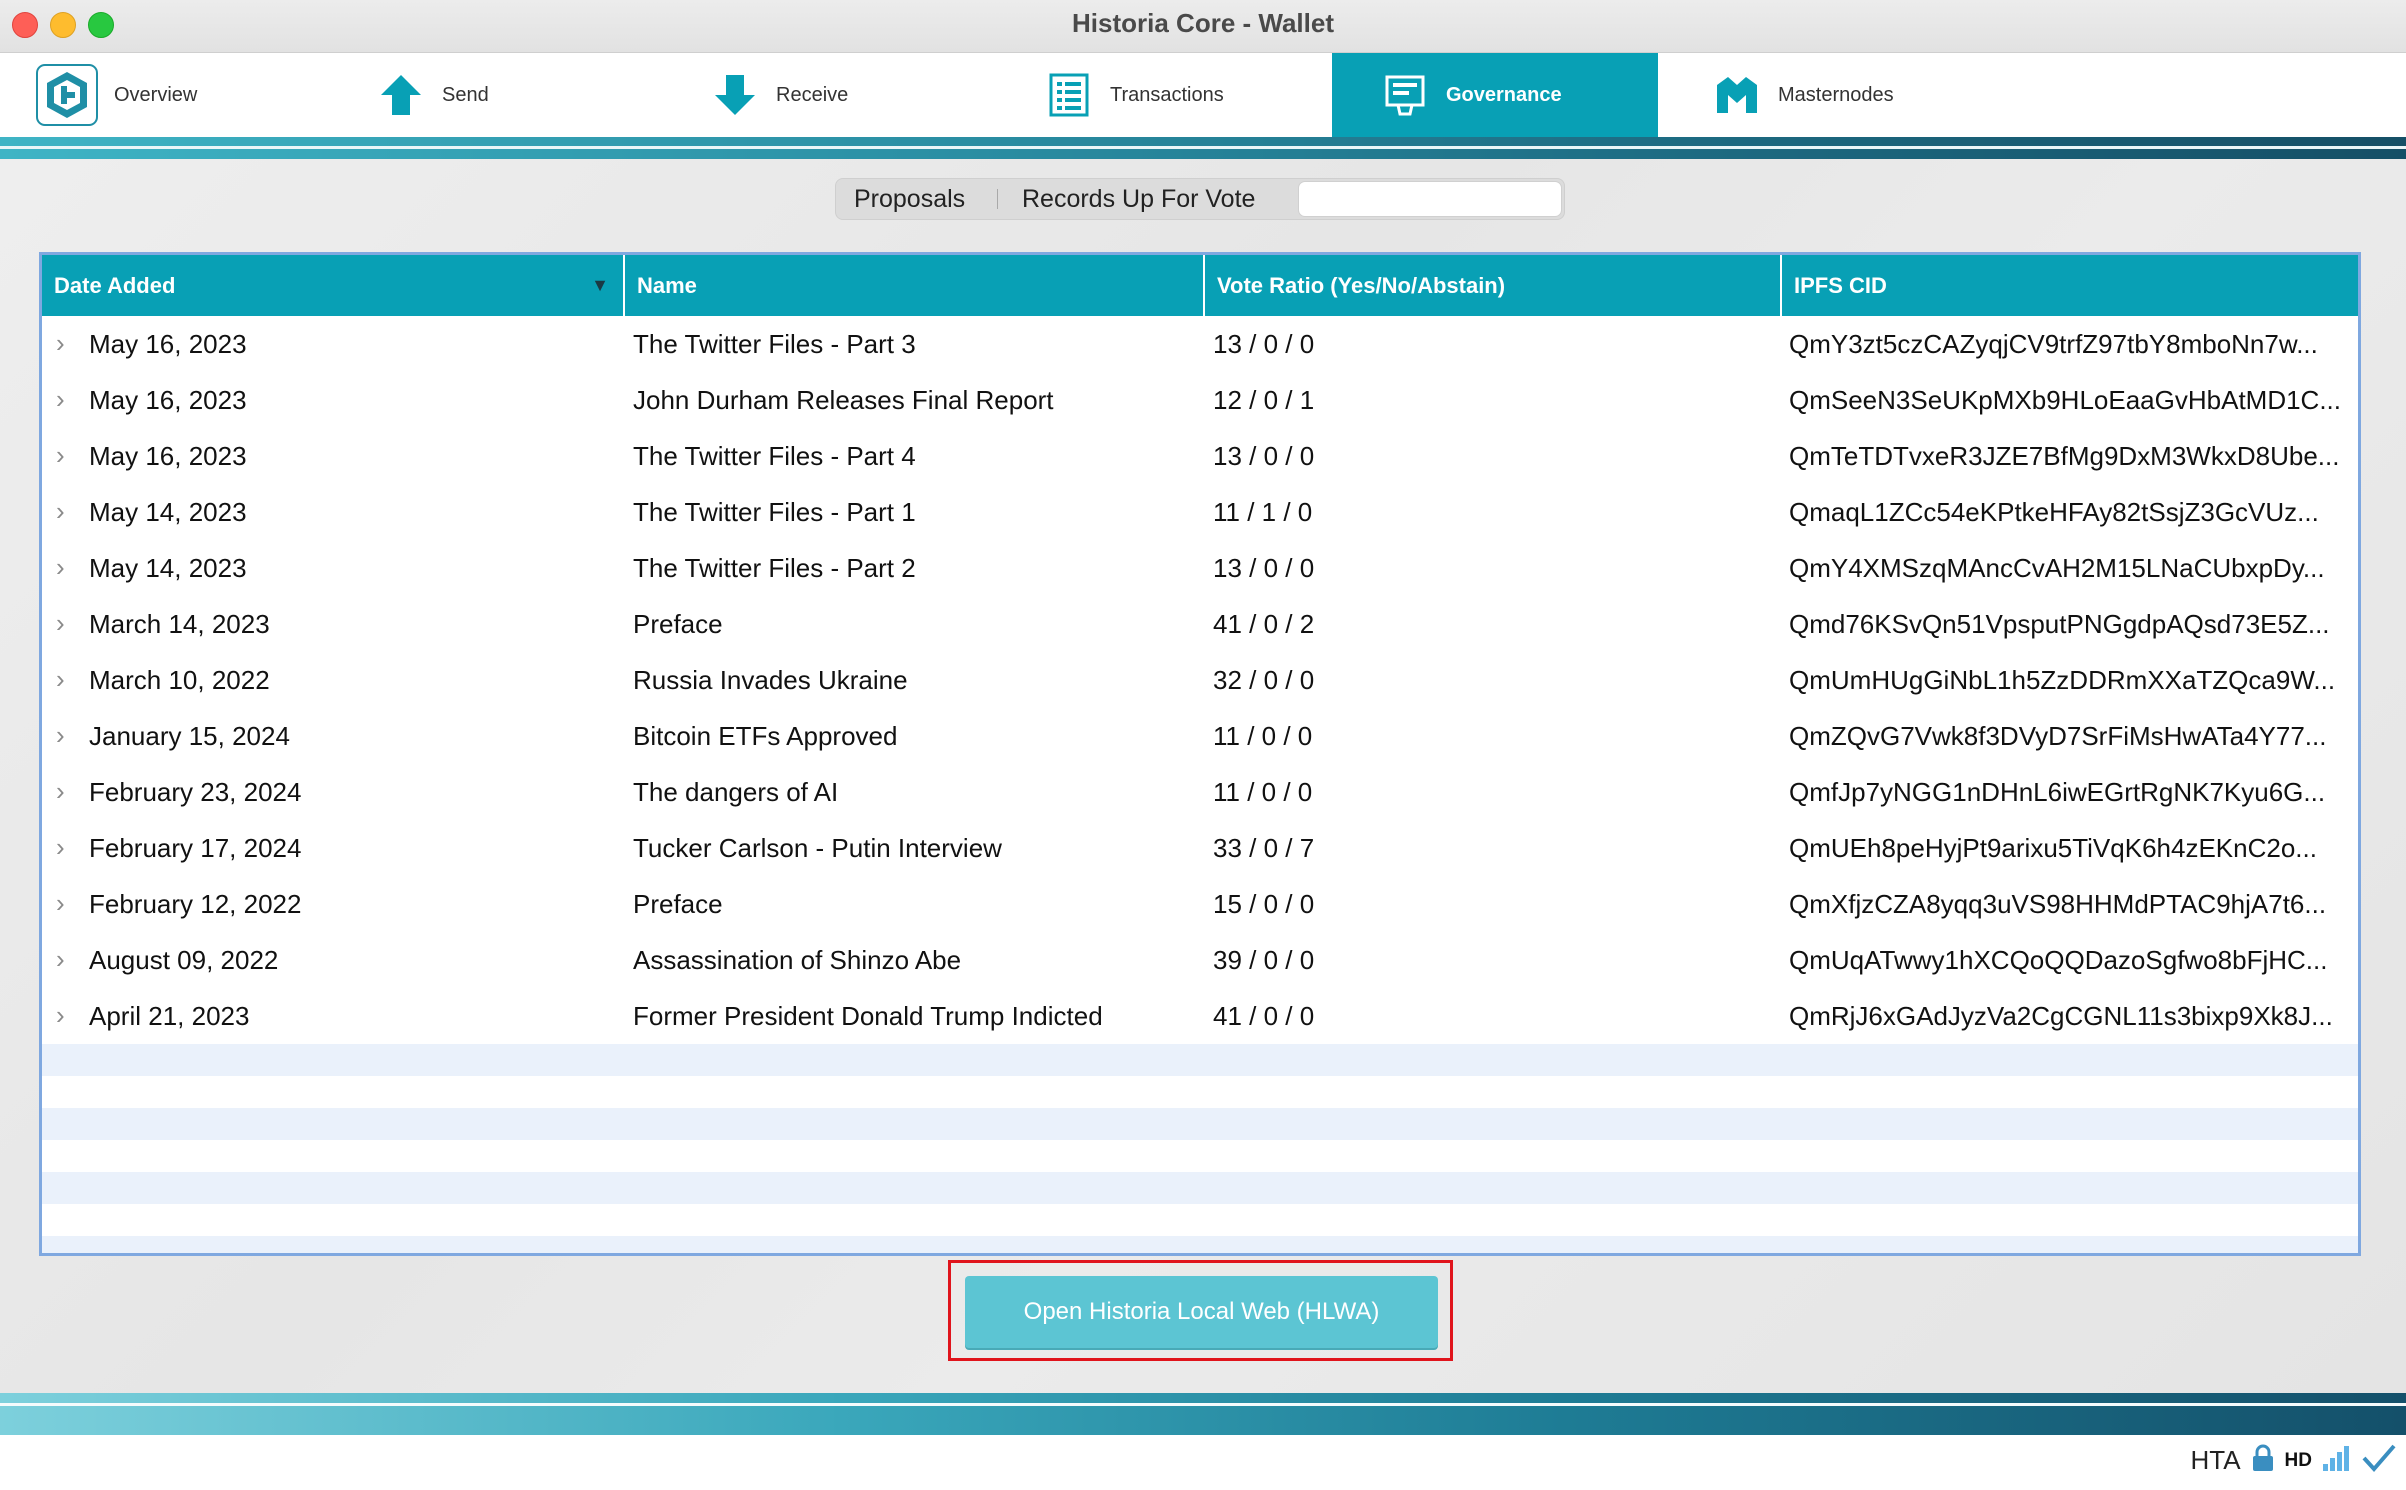  What do you see at coordinates (915, 285) in the screenshot?
I see `column-header-name: Name` at bounding box center [915, 285].